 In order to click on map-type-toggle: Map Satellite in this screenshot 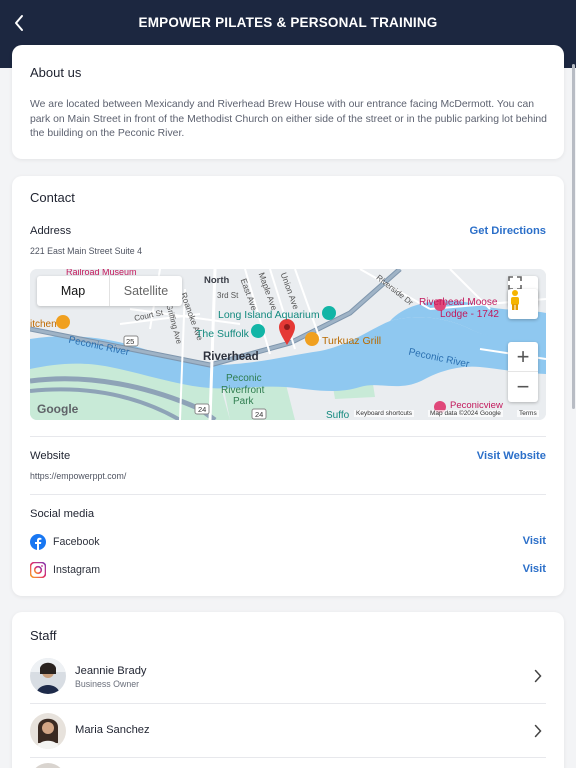, I will do `click(109, 291)`.